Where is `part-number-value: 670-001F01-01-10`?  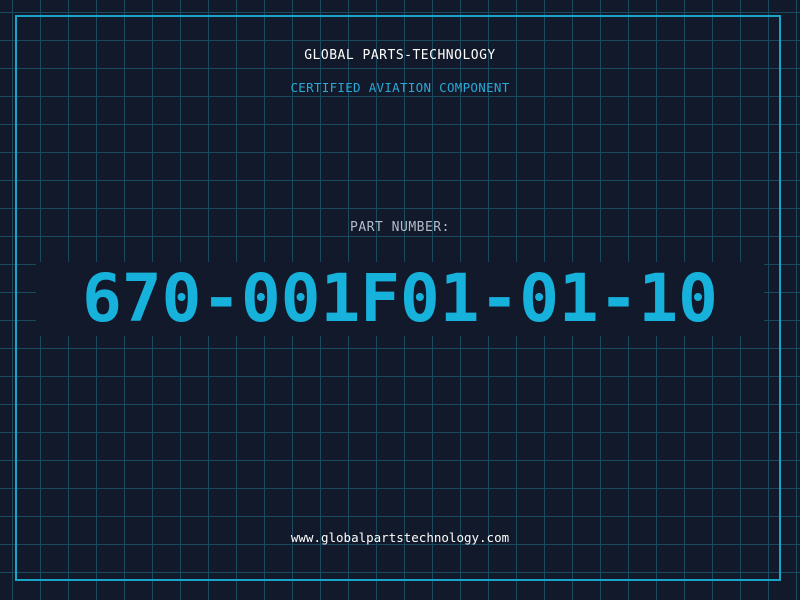 part-number-value: 670-001F01-01-10 is located at coordinates (400, 298).